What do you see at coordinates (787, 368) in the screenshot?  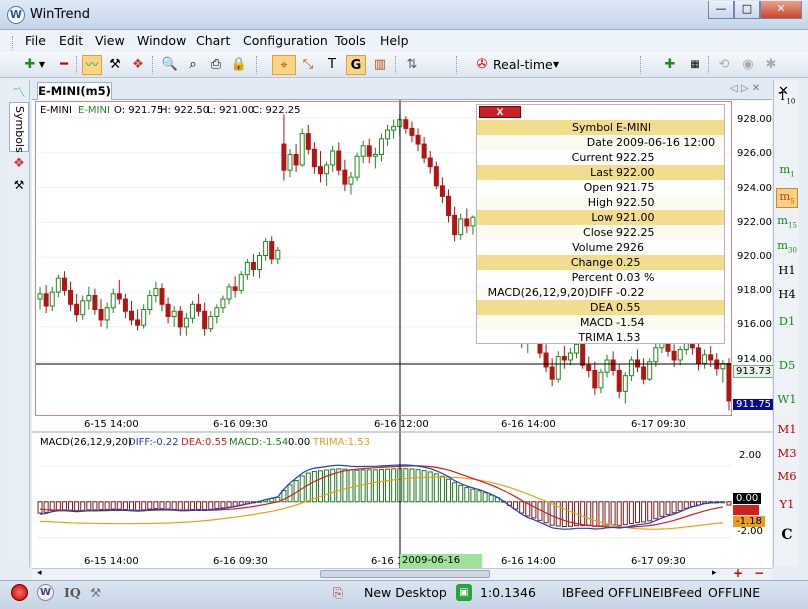 I see `timeframe-d5: D5` at bounding box center [787, 368].